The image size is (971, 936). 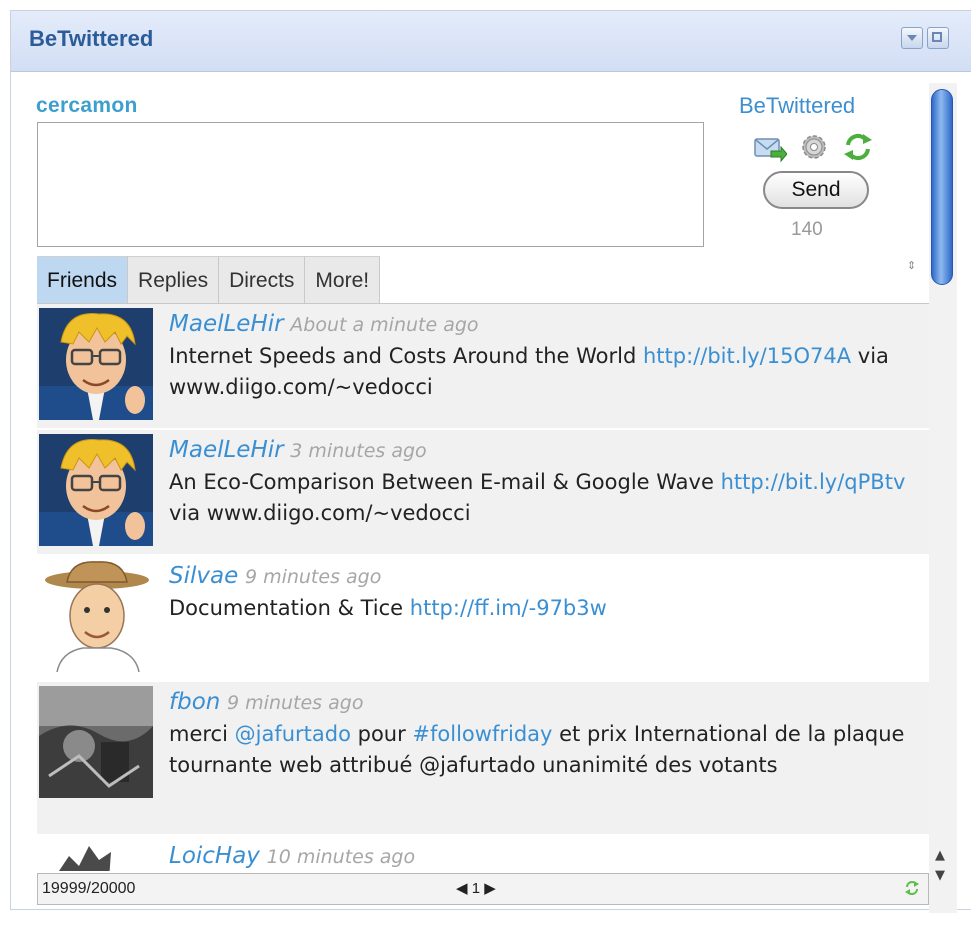 I want to click on tweet-text: via www.diigo.com/~vedocci, so click(x=320, y=513).